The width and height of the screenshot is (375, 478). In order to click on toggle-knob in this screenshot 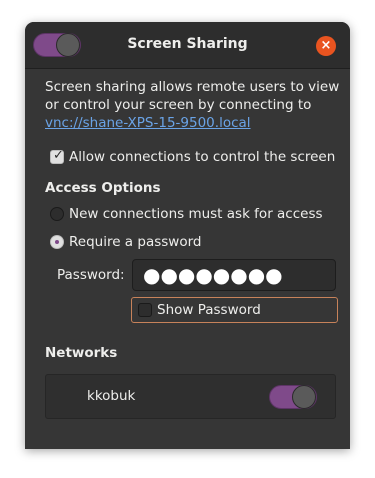, I will do `click(304, 397)`.